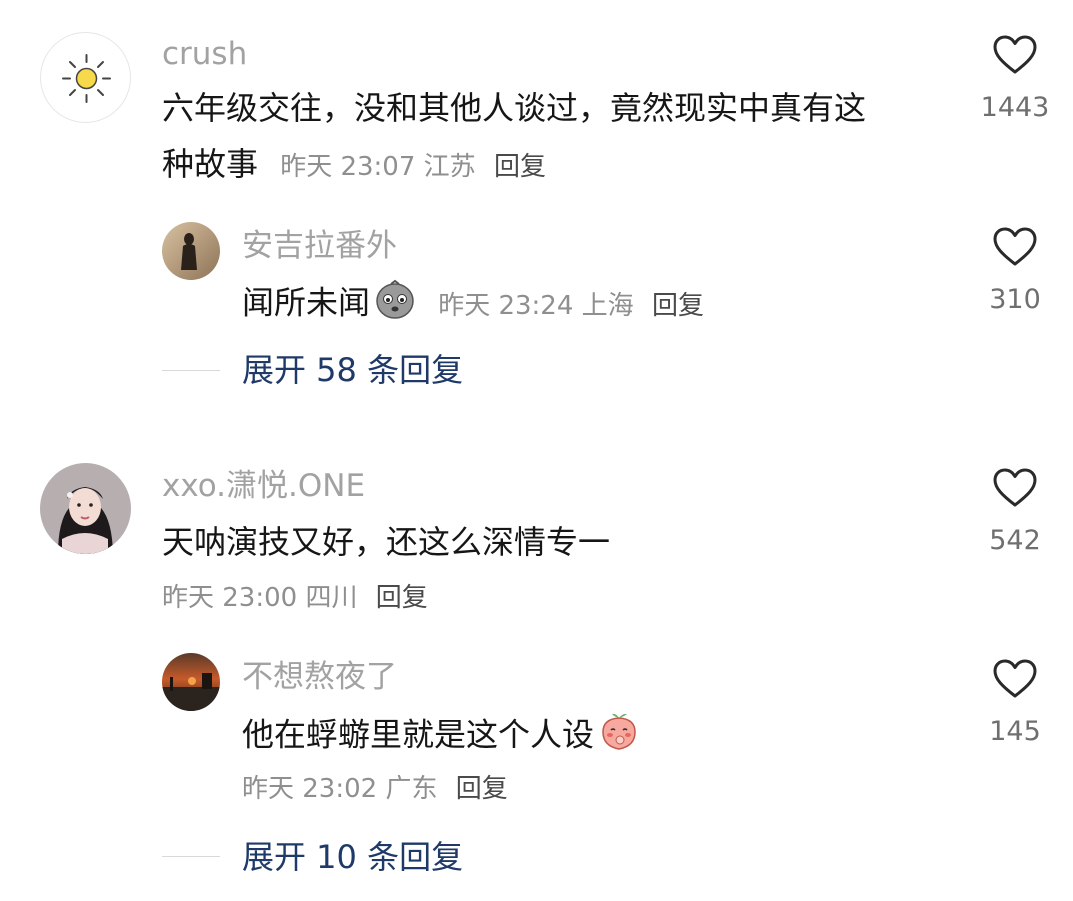  I want to click on reply-location: 广东, so click(411, 789).